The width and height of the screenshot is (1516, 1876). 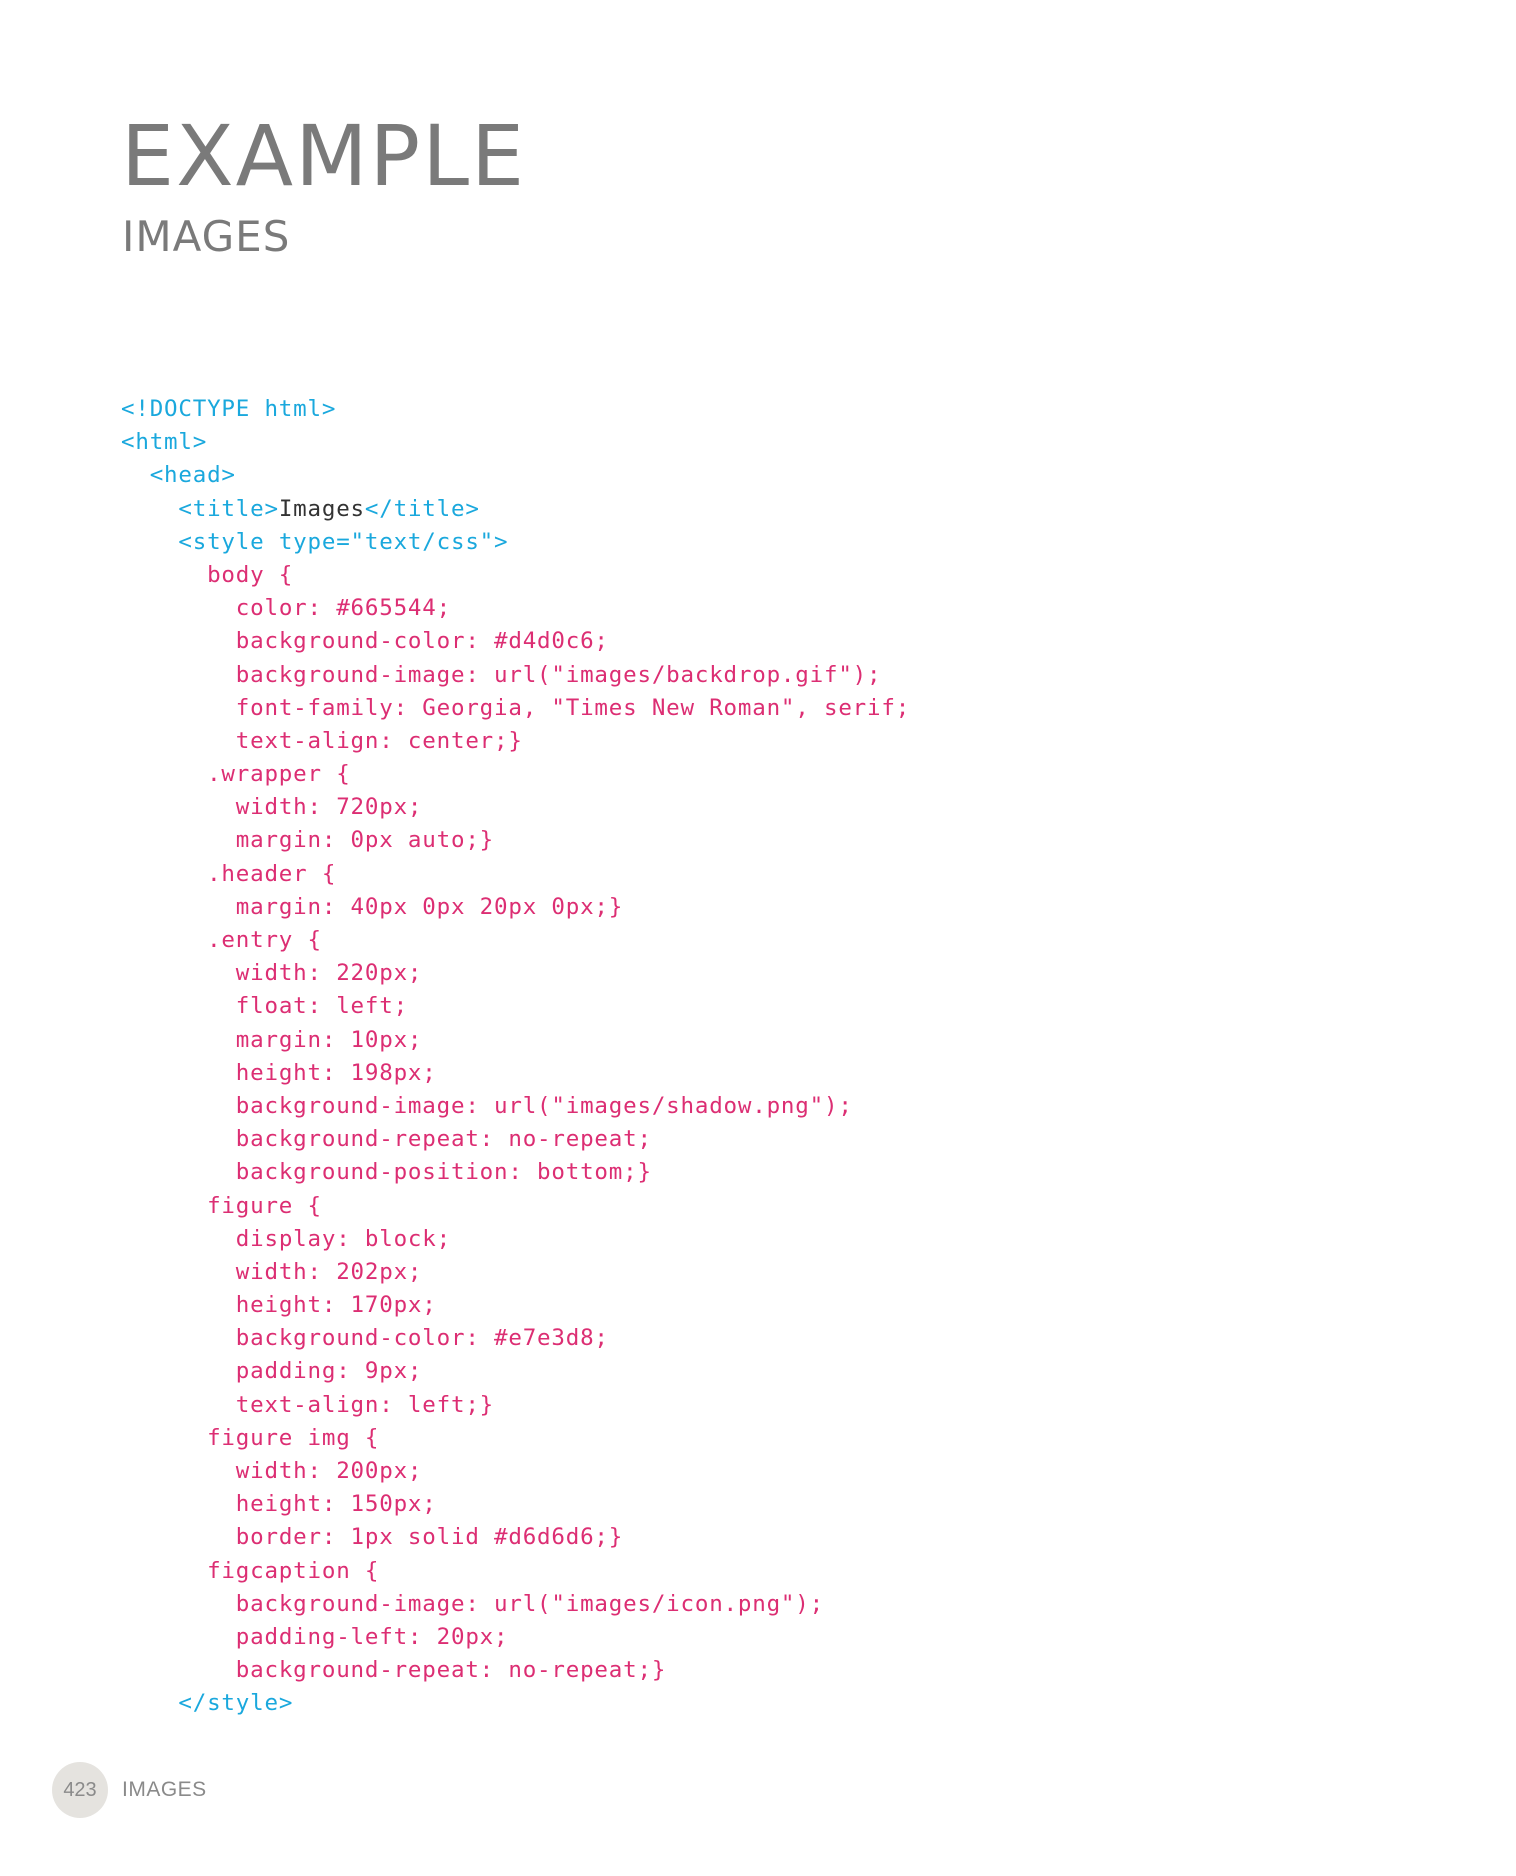 I want to click on code-line: <style type="text/css">, so click(x=771, y=542).